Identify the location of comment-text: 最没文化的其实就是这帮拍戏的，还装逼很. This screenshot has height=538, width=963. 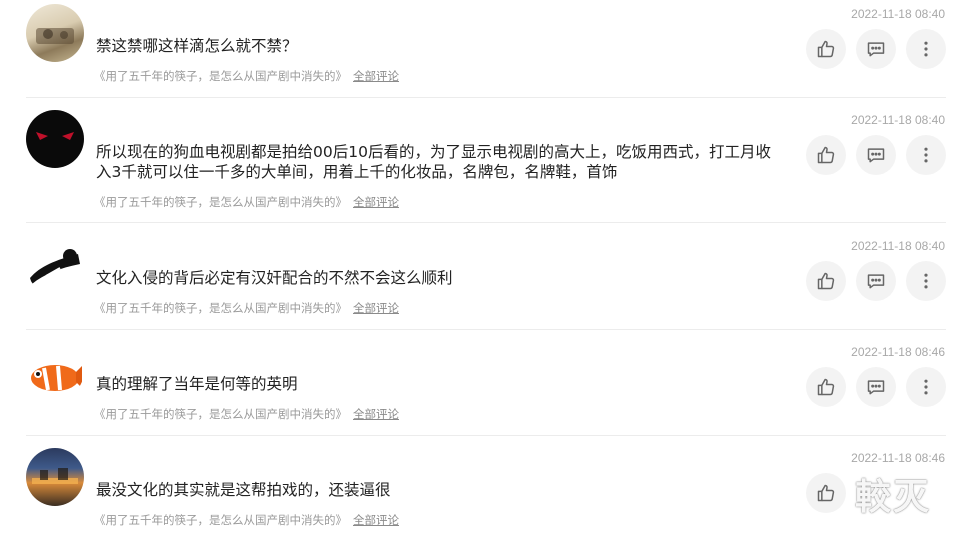
(243, 490).